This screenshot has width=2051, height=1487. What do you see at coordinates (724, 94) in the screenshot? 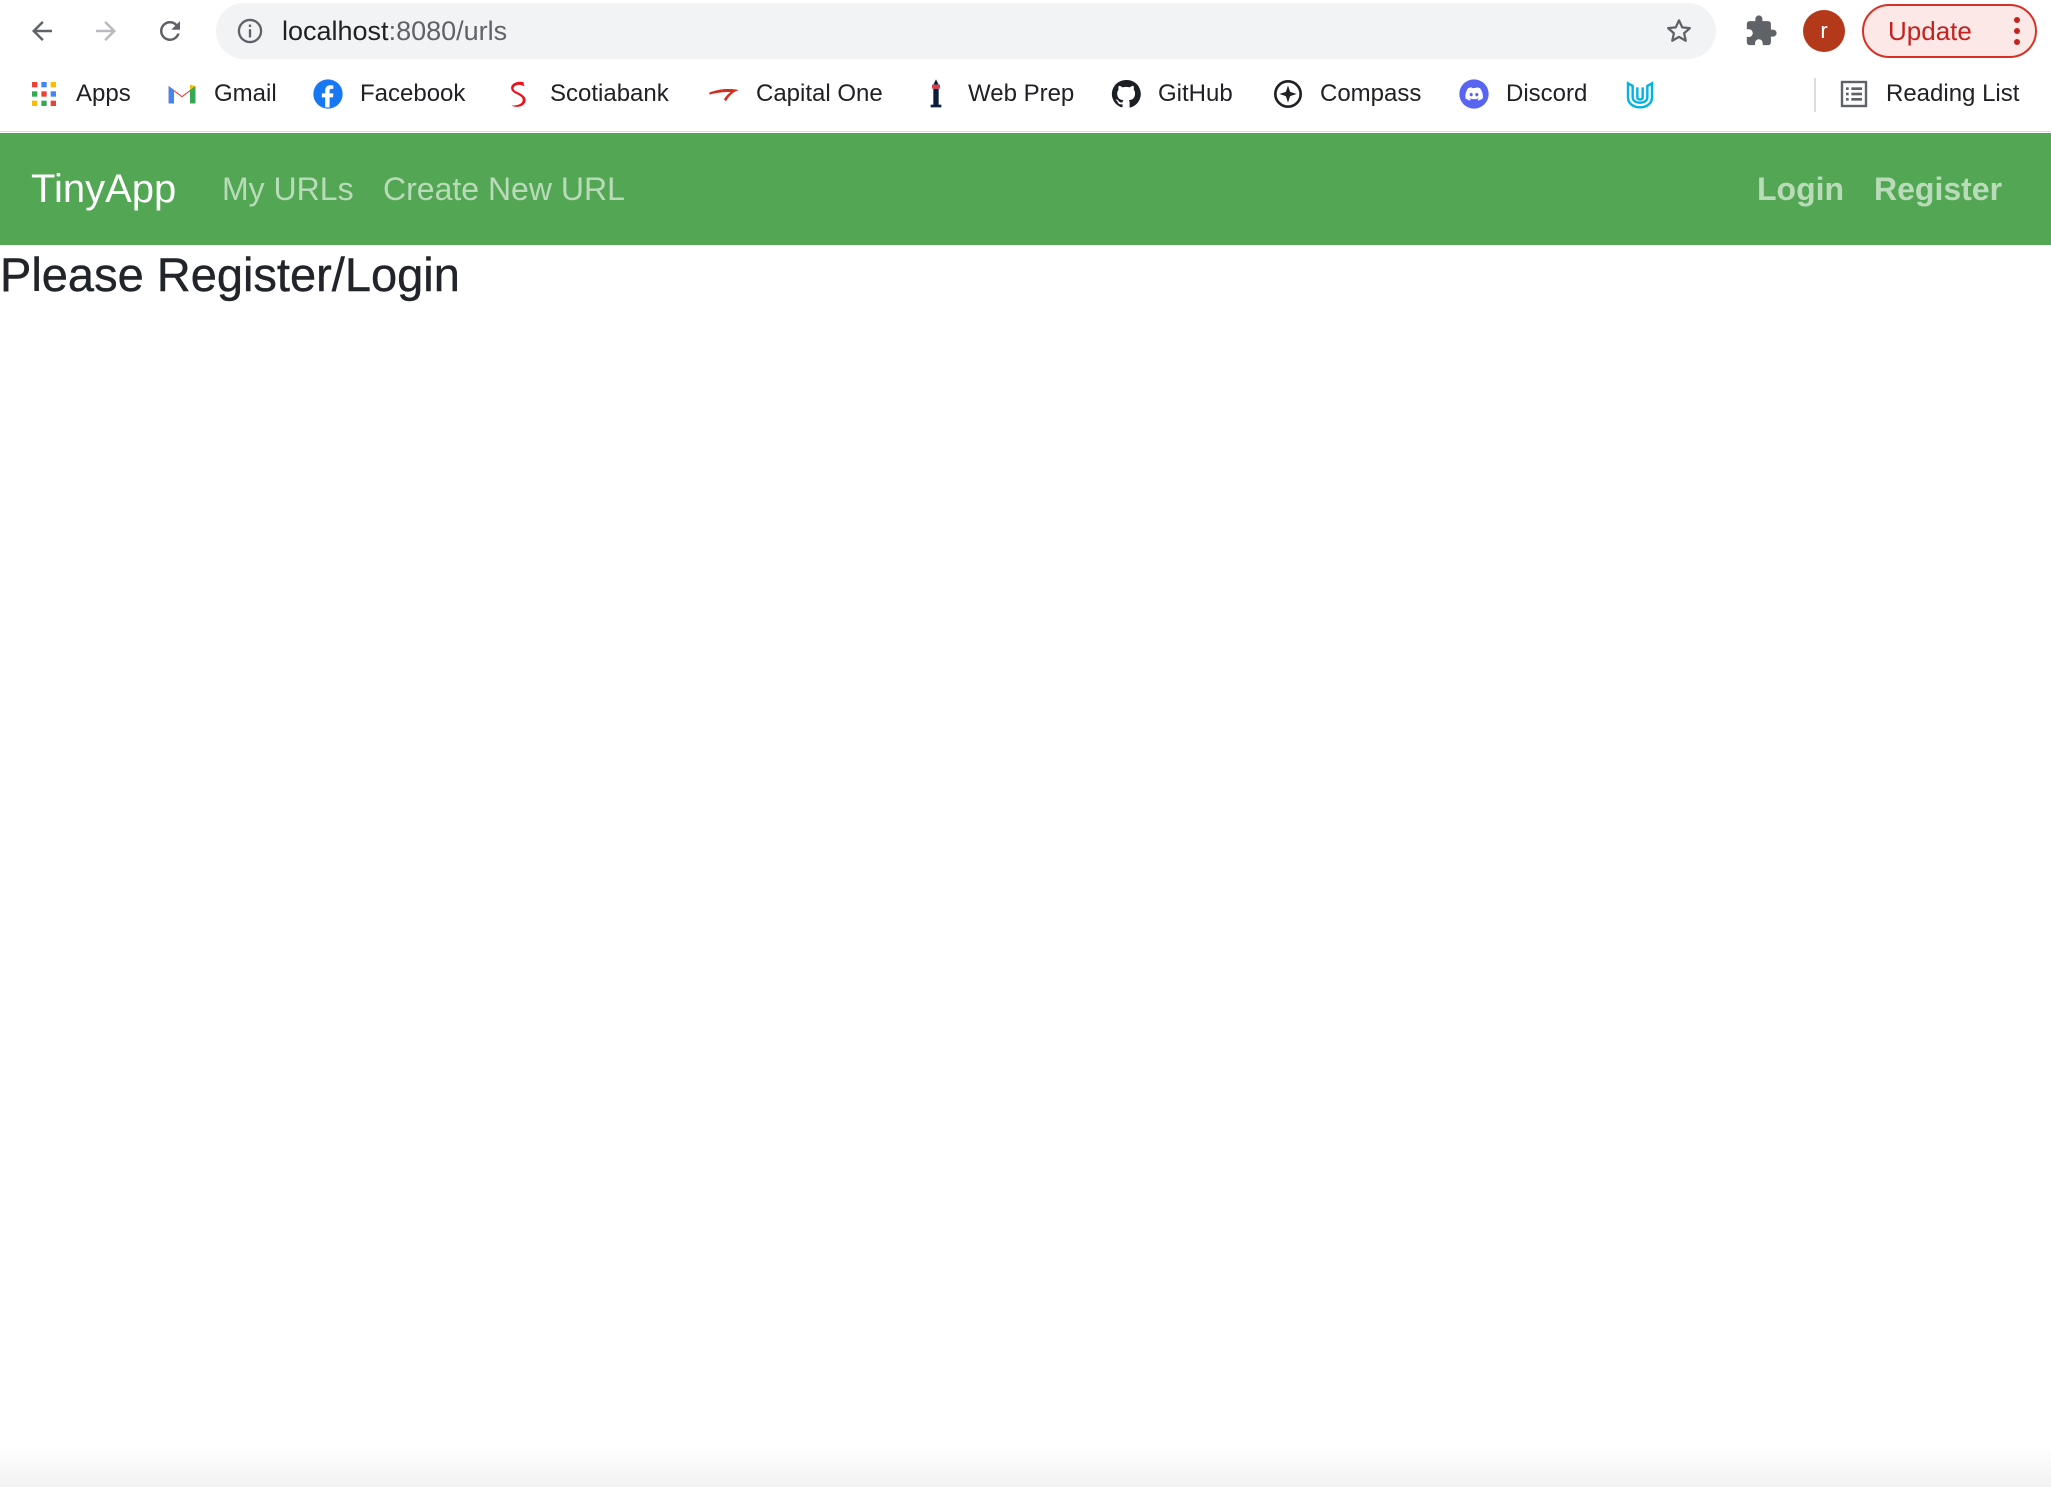
I see `capital-one-icon` at bounding box center [724, 94].